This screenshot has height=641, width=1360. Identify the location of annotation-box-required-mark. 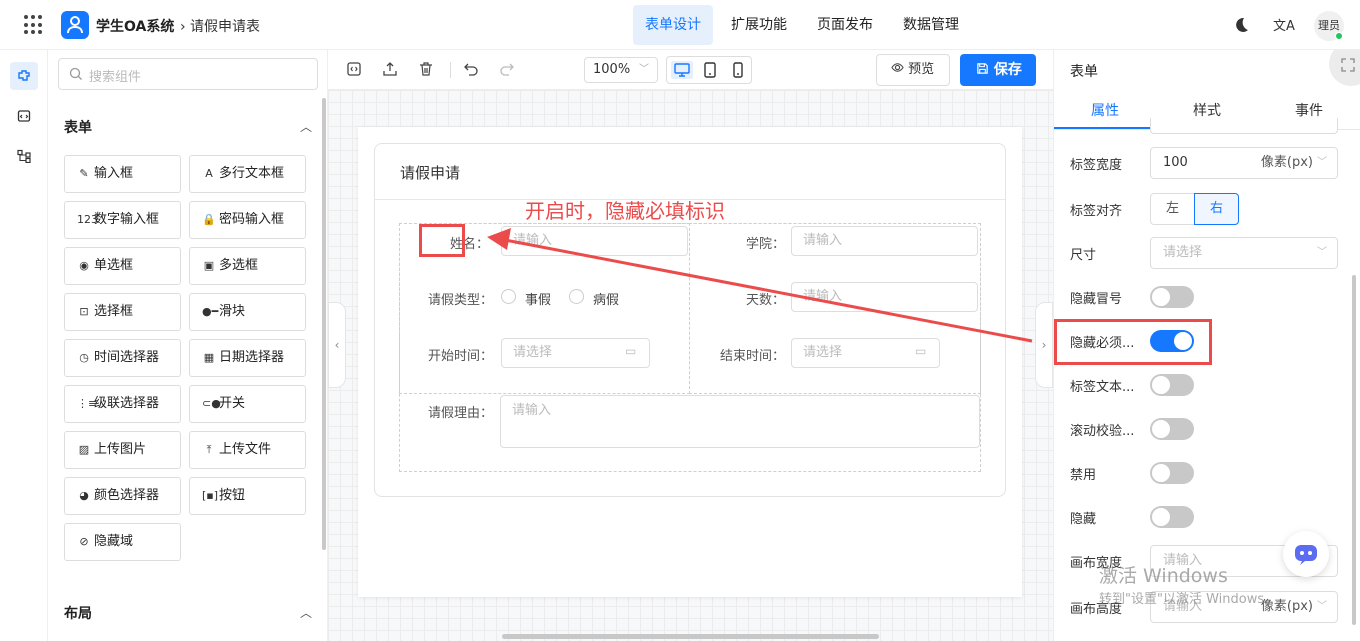
(442, 240).